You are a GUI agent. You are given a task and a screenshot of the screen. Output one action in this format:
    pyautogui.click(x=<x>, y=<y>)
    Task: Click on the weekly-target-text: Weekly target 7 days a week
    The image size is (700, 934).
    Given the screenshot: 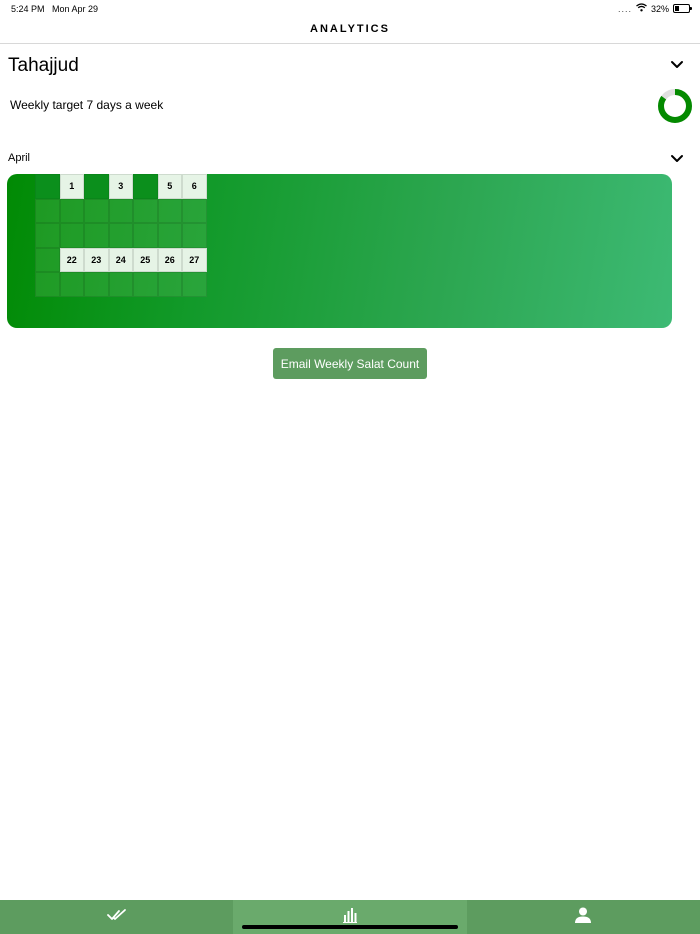 What is the action you would take?
    pyautogui.click(x=87, y=105)
    